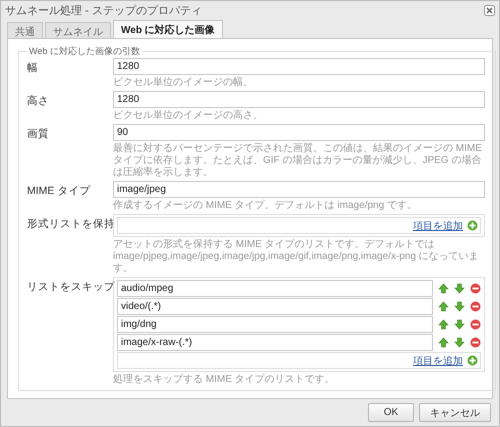 This screenshot has height=427, width=500. I want to click on field-label: 高さ, so click(38, 101).